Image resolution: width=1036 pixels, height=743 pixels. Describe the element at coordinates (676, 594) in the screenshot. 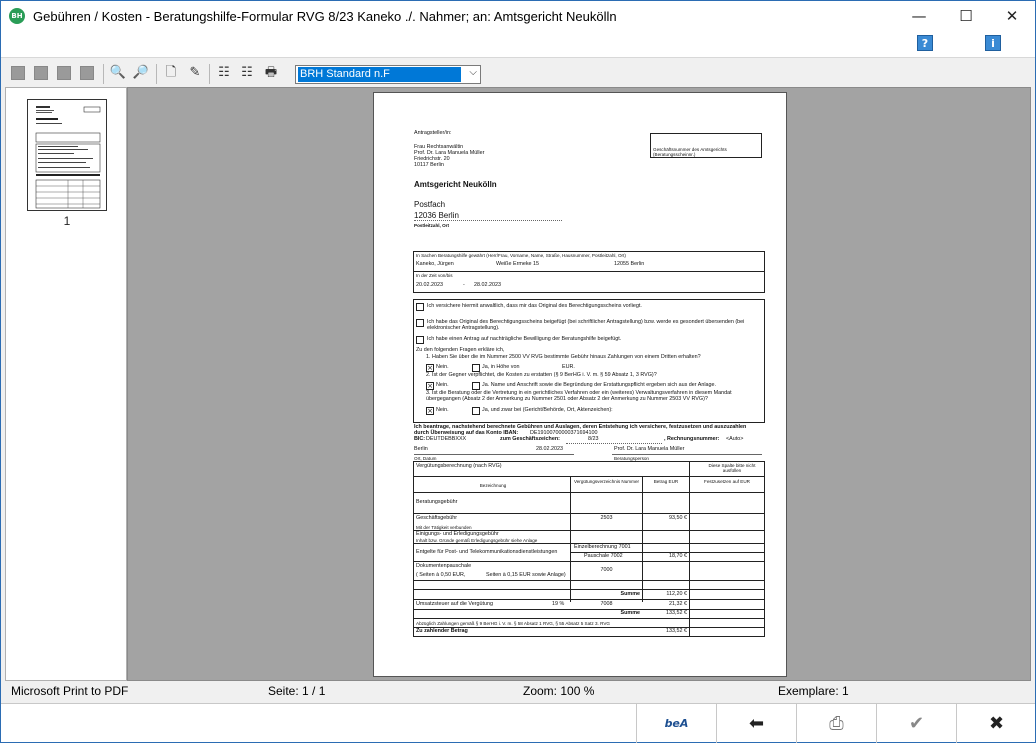

I see `sum-value: 112,20 €` at that location.